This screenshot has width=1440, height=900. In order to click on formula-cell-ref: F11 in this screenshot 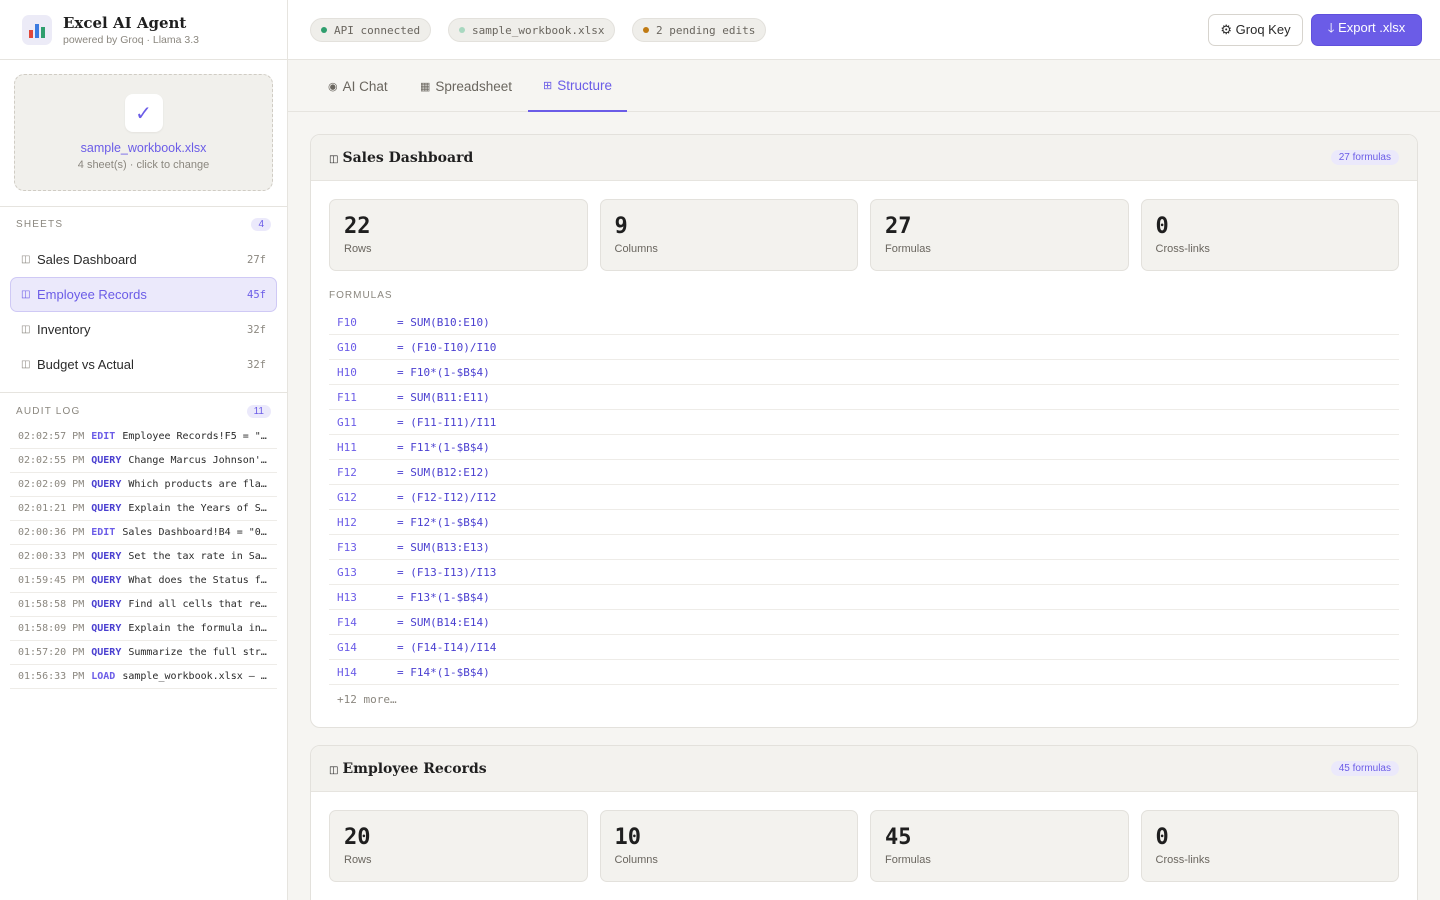, I will do `click(347, 397)`.